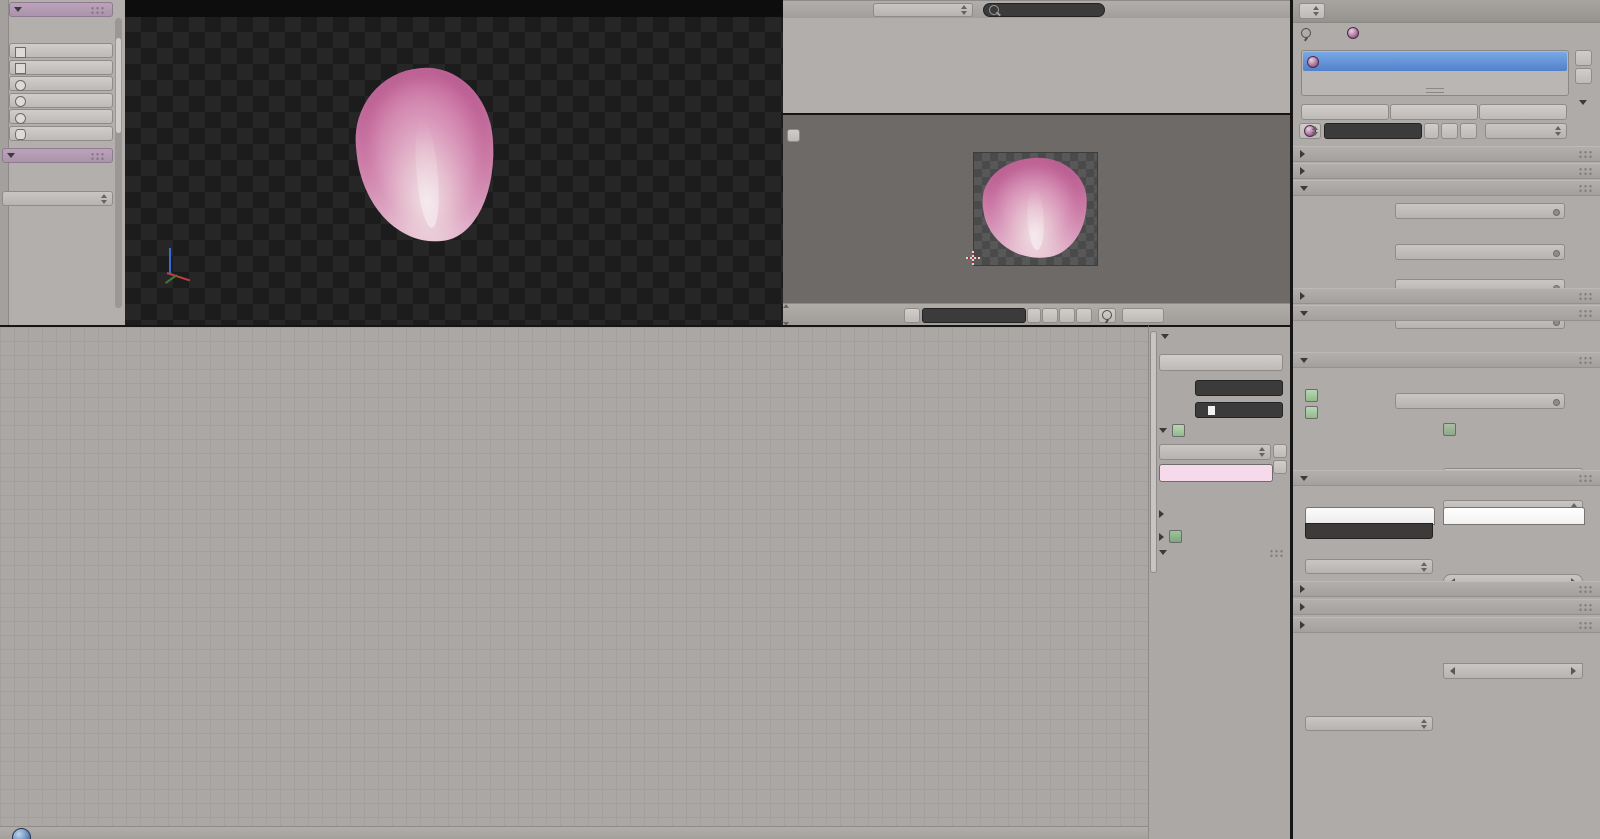 The width and height of the screenshot is (1600, 839). I want to click on display-channels-dropdown, so click(1143, 315).